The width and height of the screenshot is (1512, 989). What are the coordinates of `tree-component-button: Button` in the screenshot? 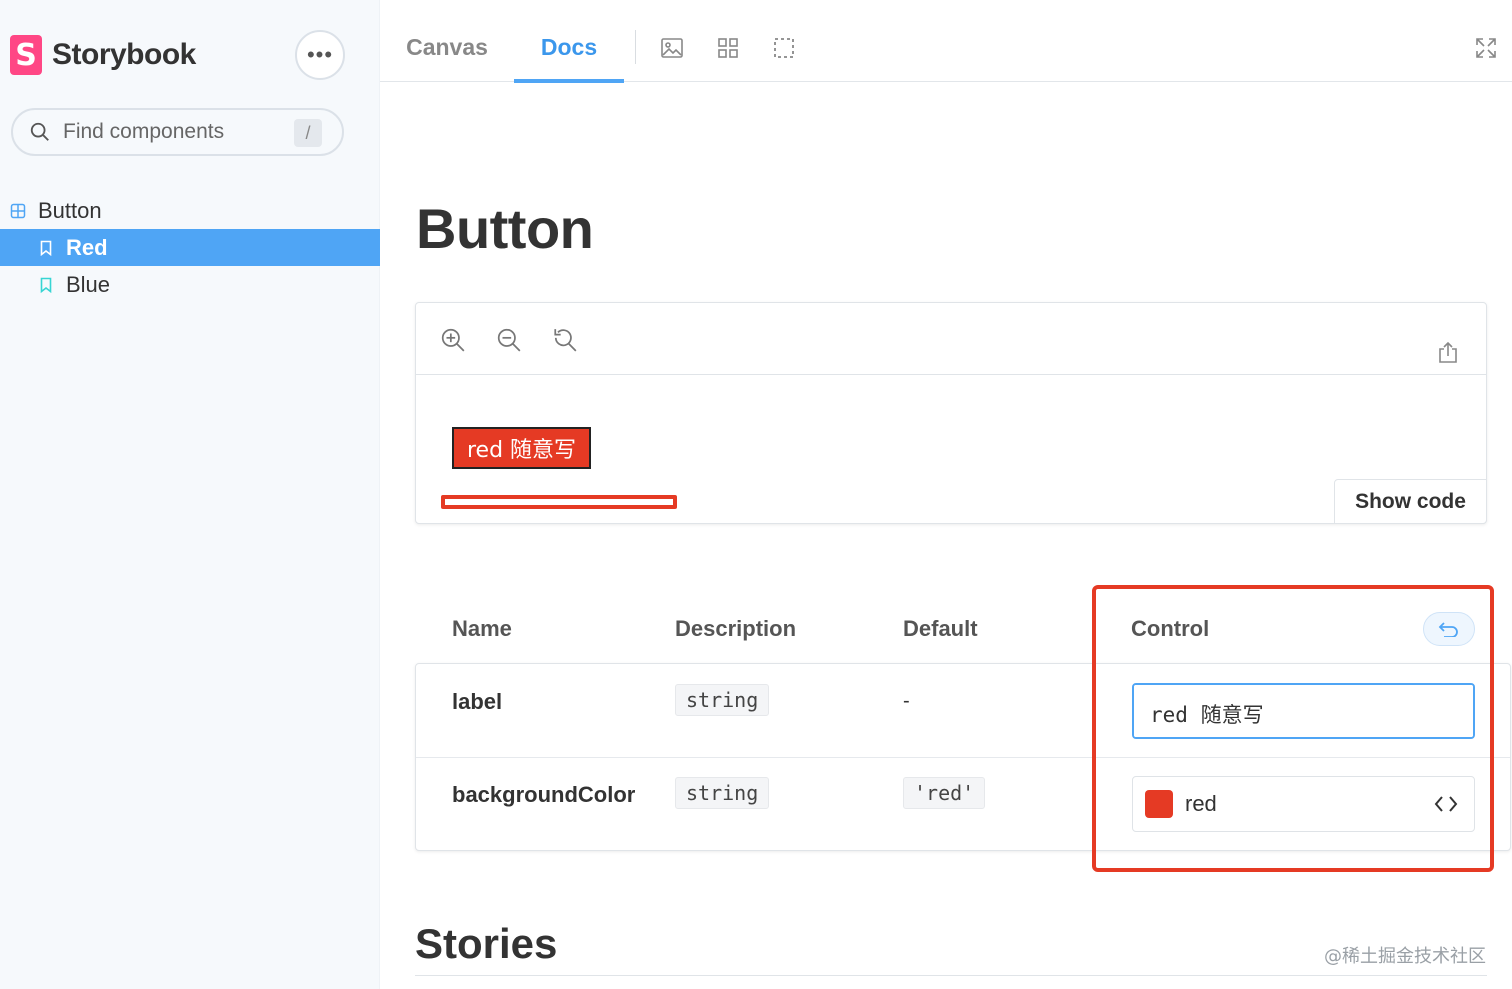 It's located at (190, 210).